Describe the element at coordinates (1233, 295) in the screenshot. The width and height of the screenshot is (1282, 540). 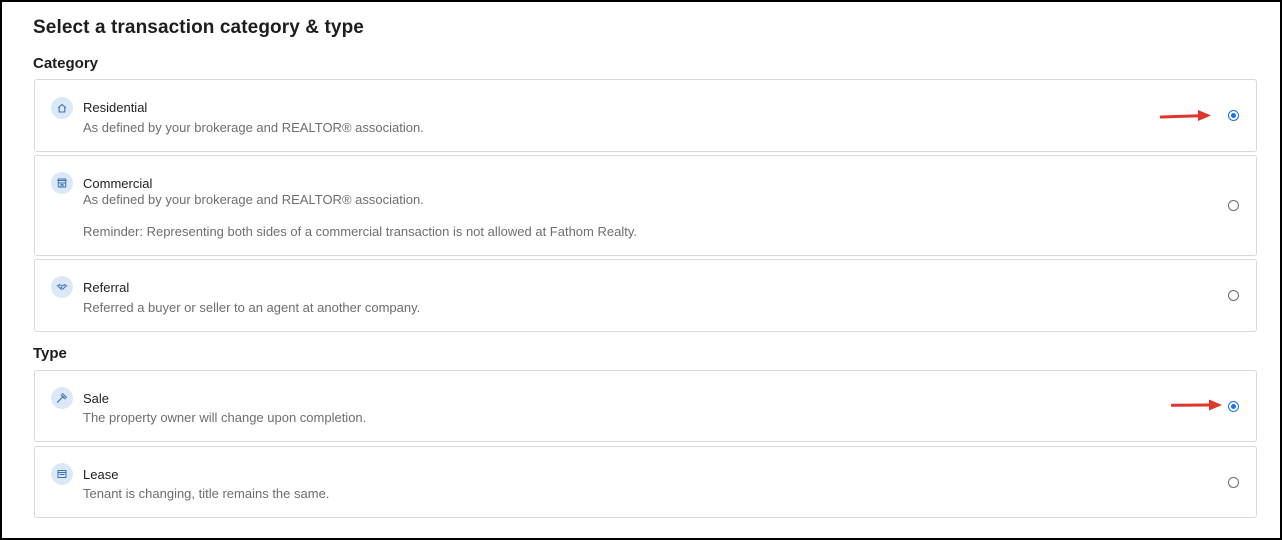
I see `radio-referral` at that location.